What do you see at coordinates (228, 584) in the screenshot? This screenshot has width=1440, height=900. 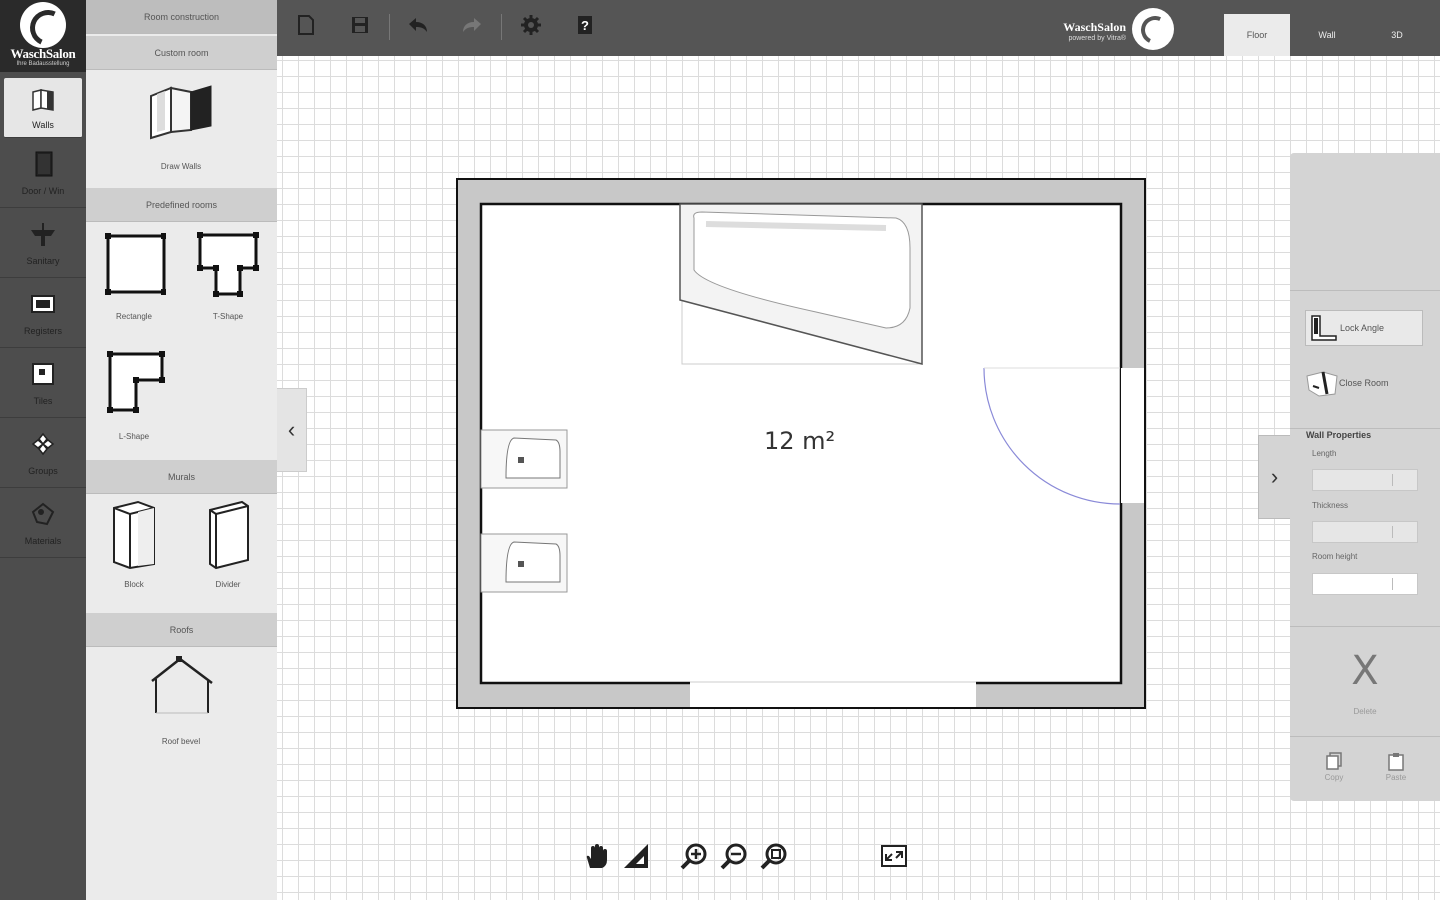 I see `tool-label: Divider` at bounding box center [228, 584].